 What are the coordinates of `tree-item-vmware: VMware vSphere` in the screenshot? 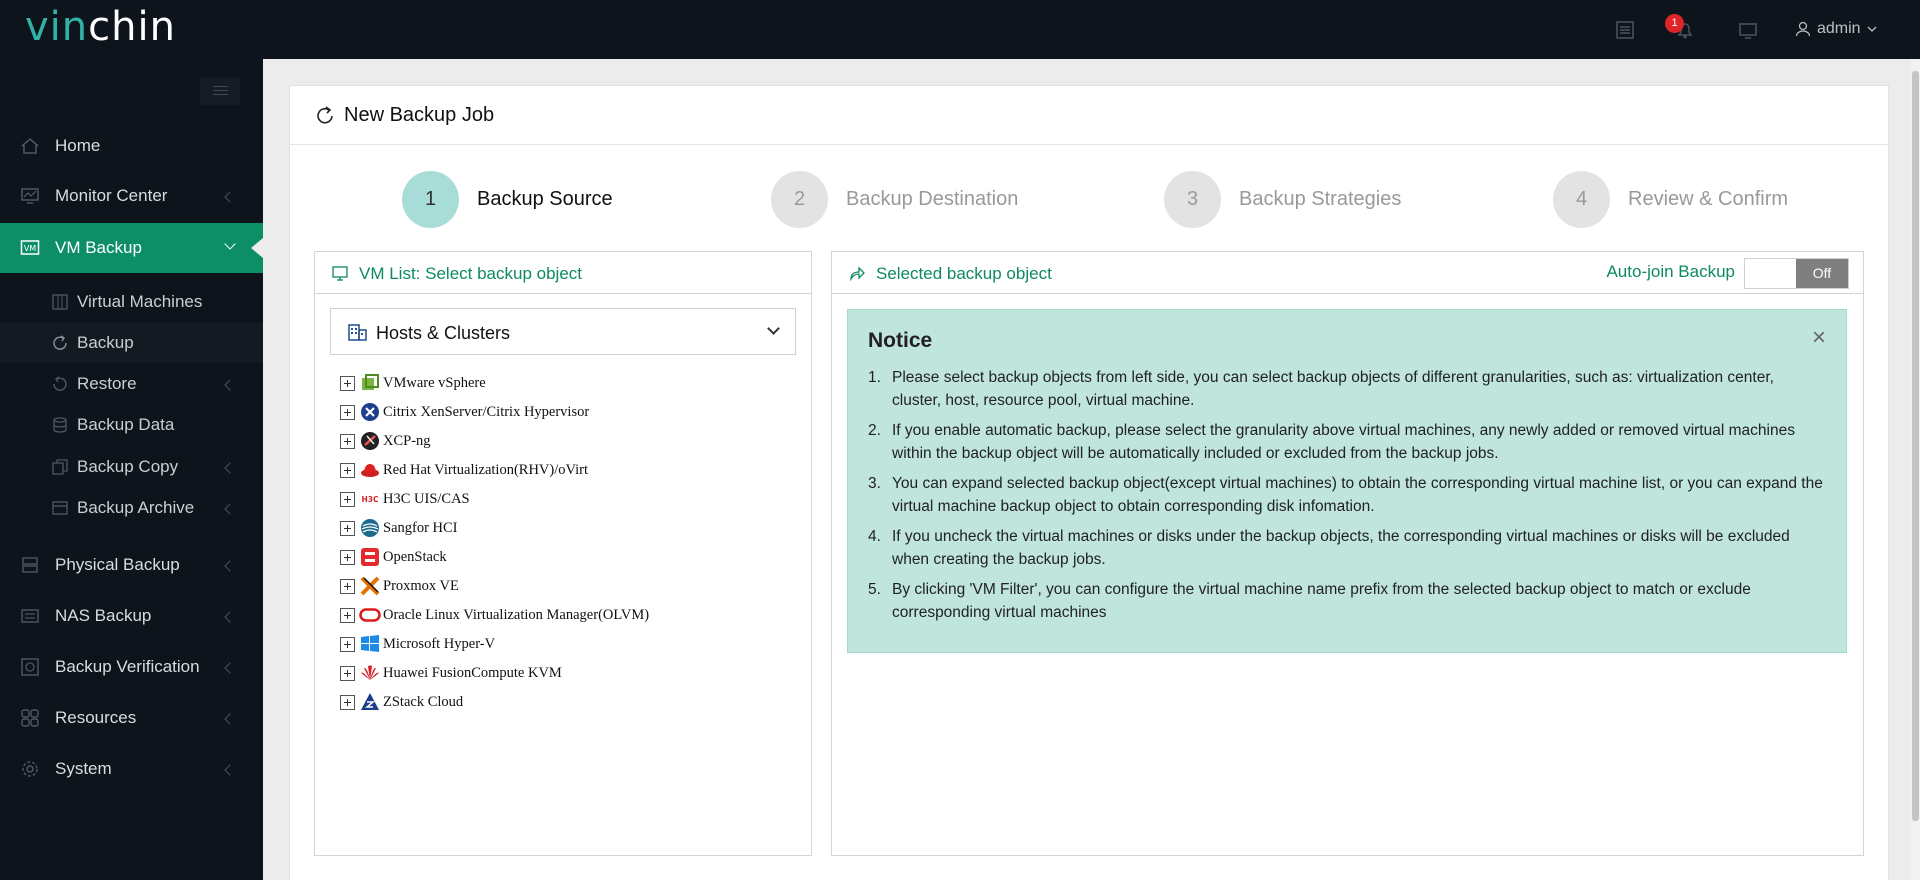 It's located at (413, 383).